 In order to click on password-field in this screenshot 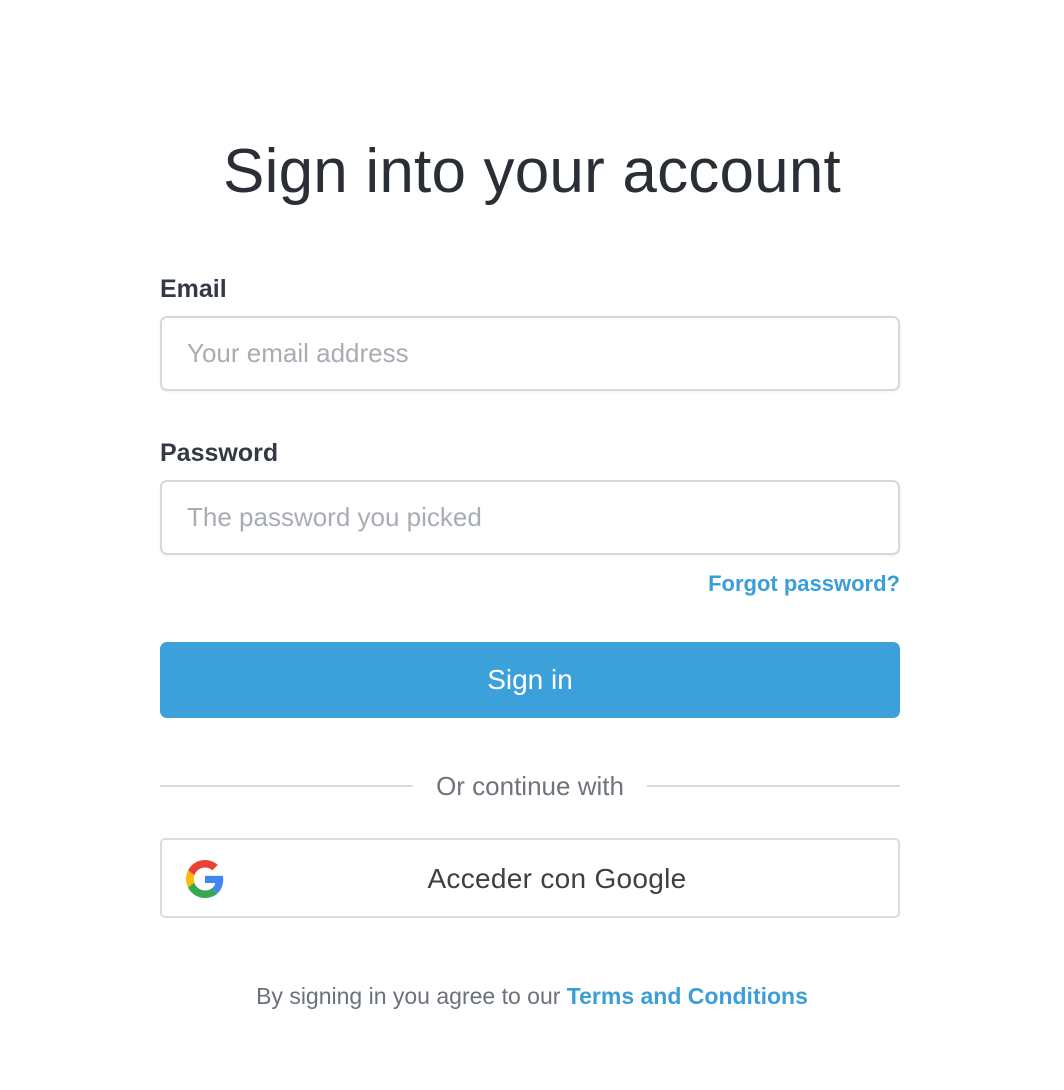, I will do `click(530, 517)`.